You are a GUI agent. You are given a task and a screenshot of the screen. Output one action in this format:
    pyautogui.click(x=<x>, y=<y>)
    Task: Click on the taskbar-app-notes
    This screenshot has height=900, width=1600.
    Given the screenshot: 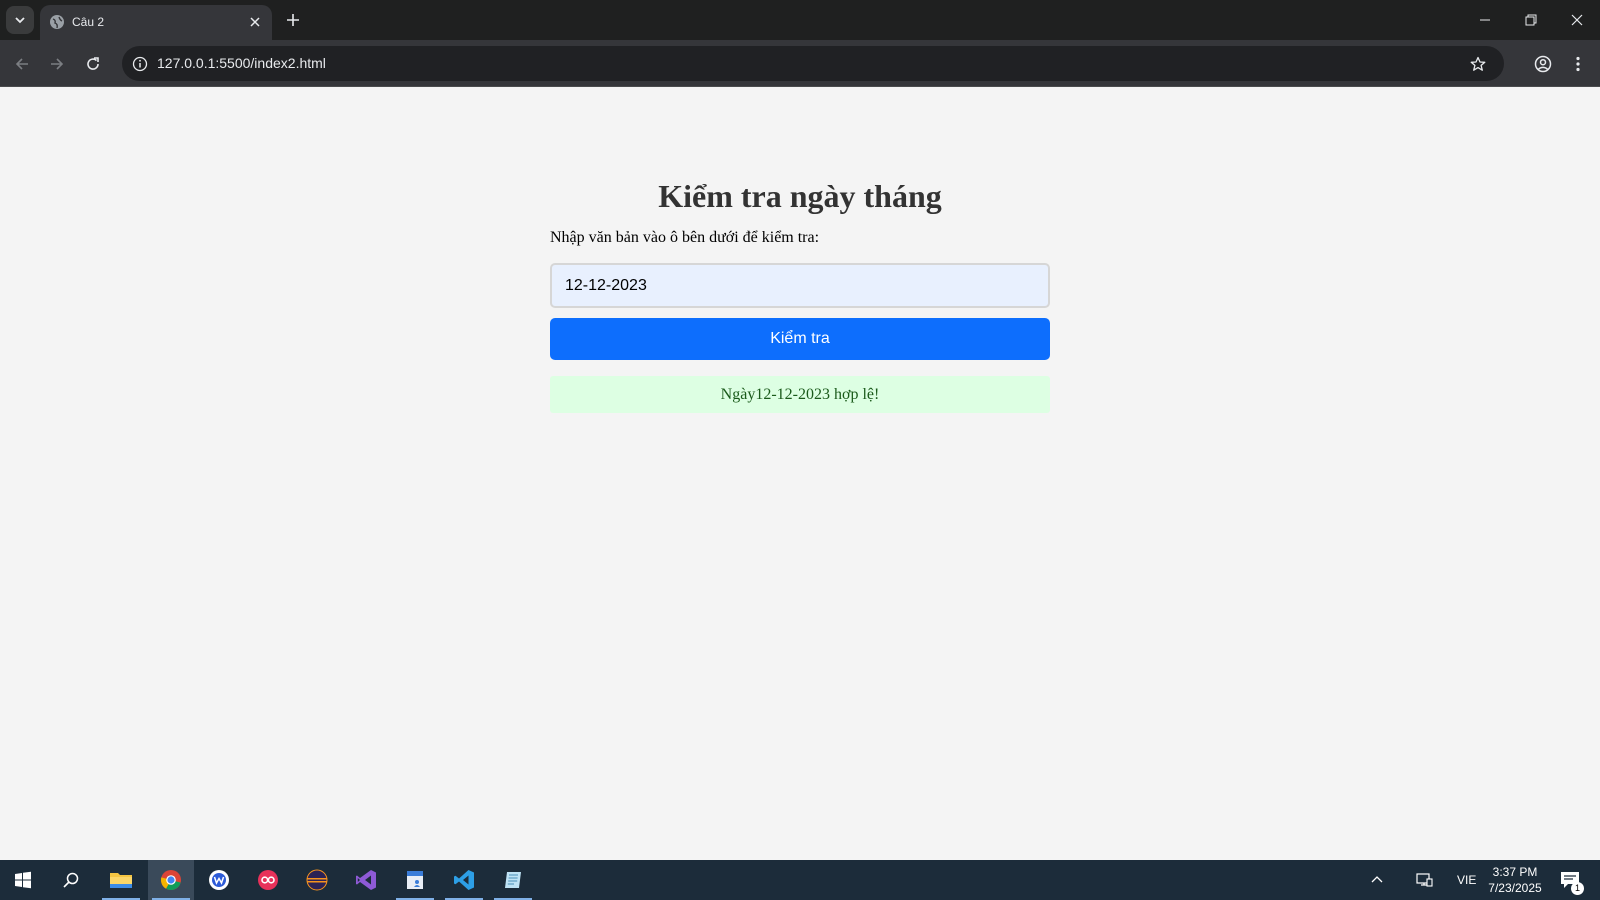 What is the action you would take?
    pyautogui.click(x=415, y=880)
    